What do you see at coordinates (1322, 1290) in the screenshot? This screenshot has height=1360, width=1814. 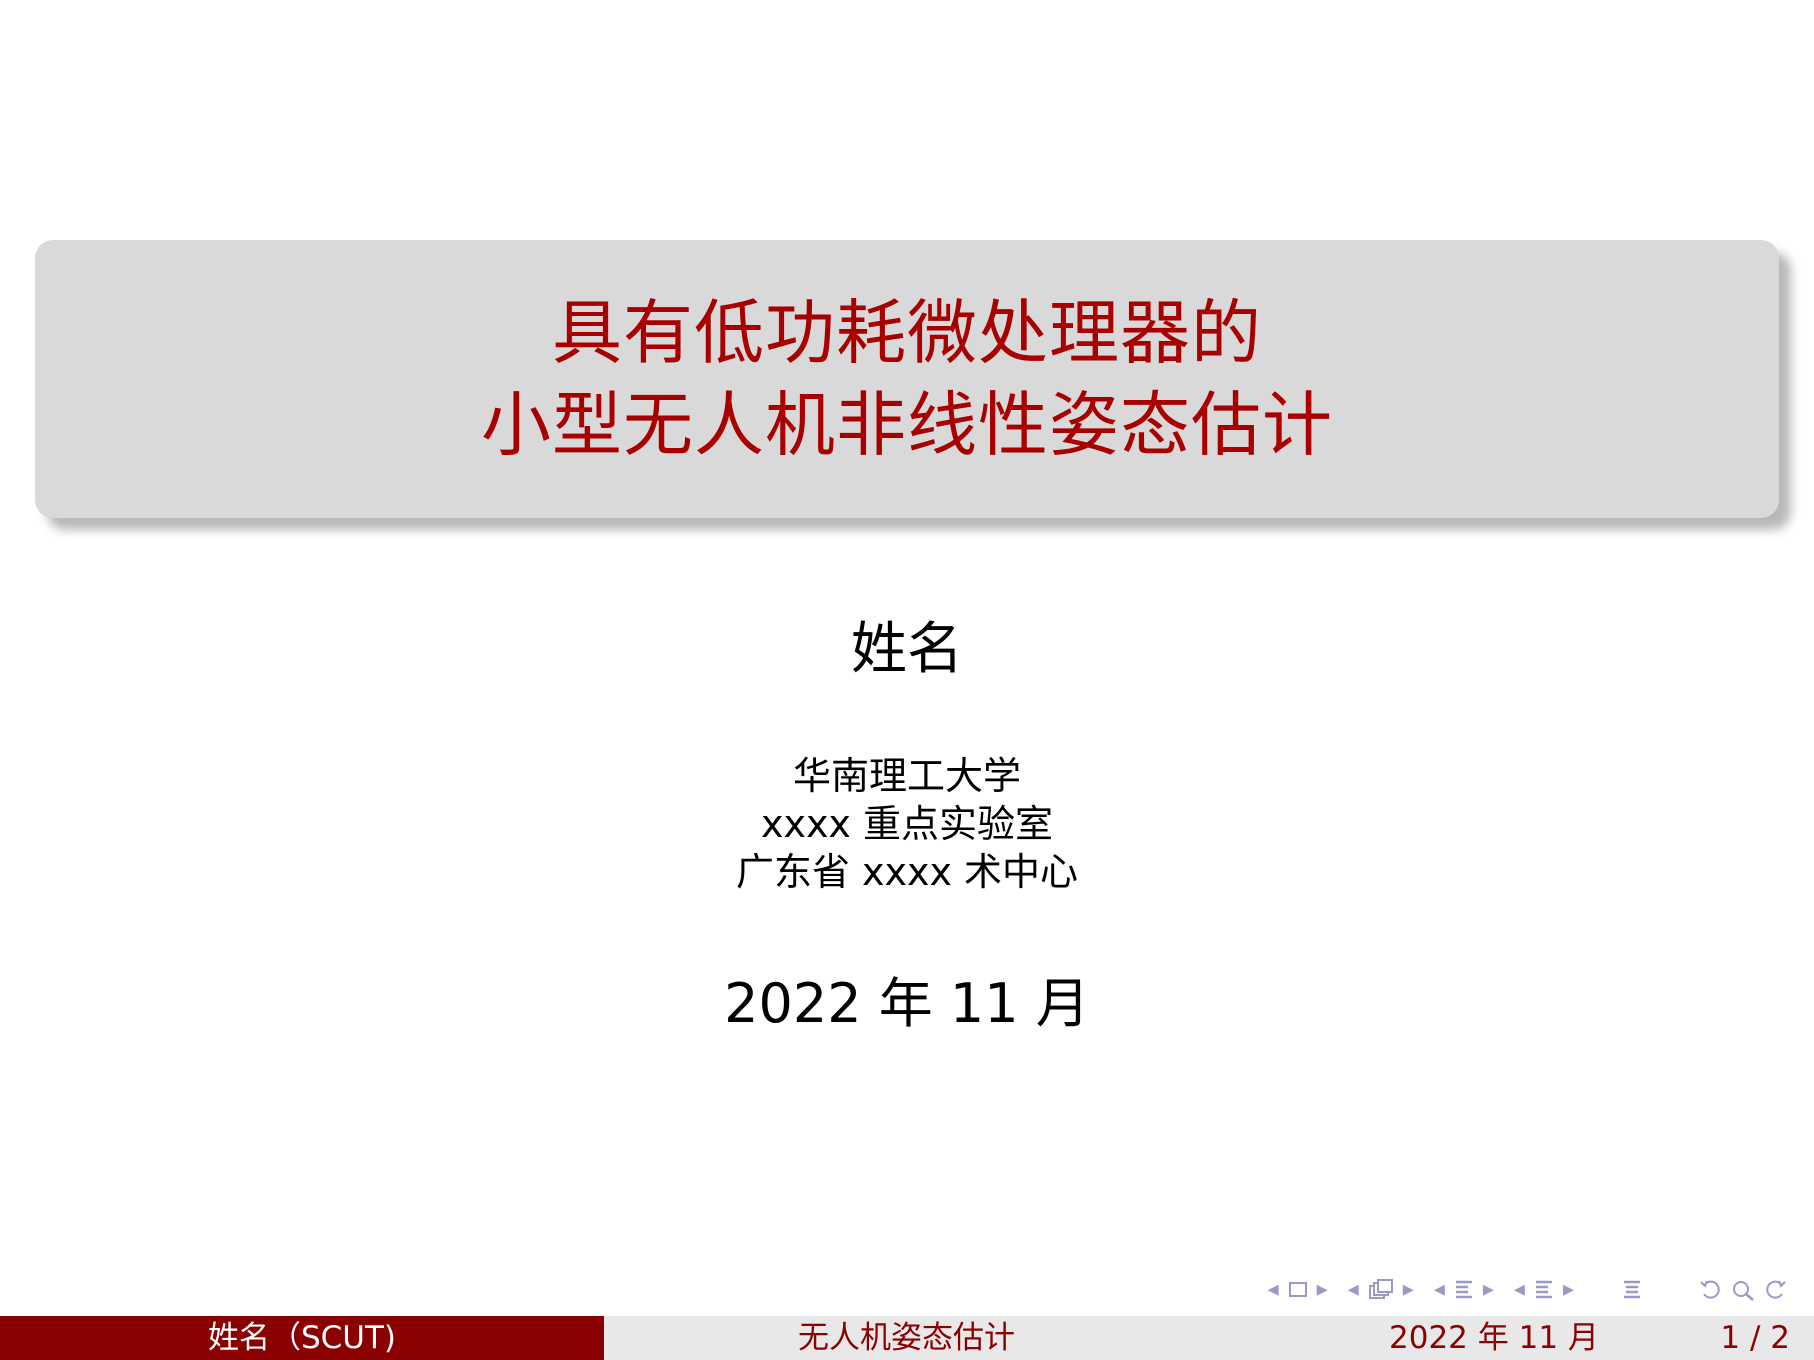 I see `next-frame-icon: ▸` at bounding box center [1322, 1290].